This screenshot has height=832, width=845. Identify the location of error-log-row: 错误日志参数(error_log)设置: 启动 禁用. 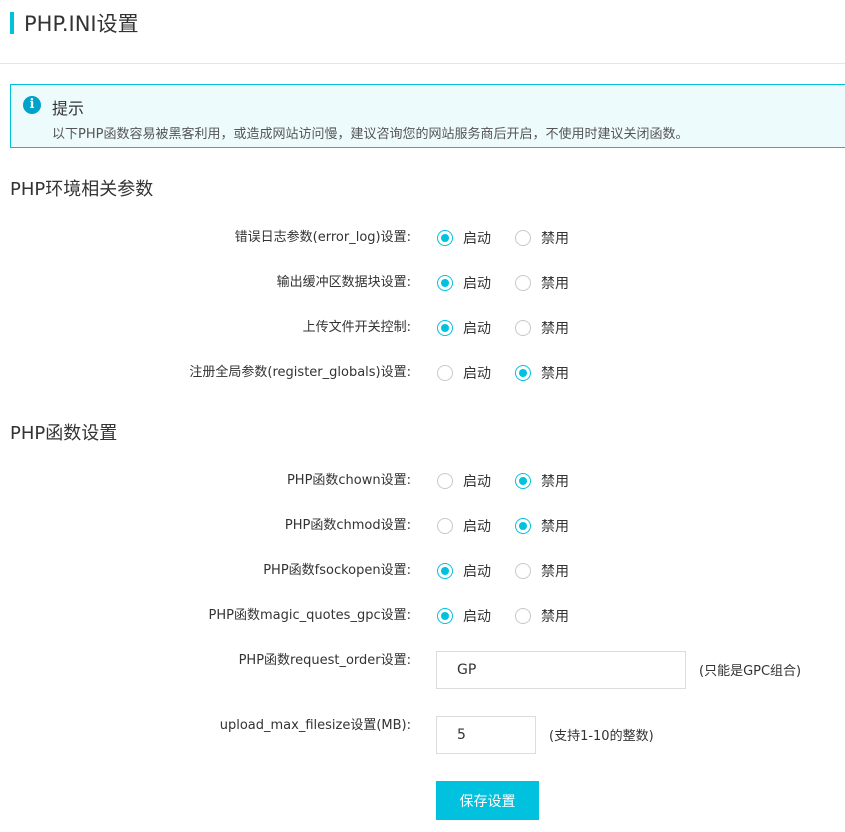
(422, 238).